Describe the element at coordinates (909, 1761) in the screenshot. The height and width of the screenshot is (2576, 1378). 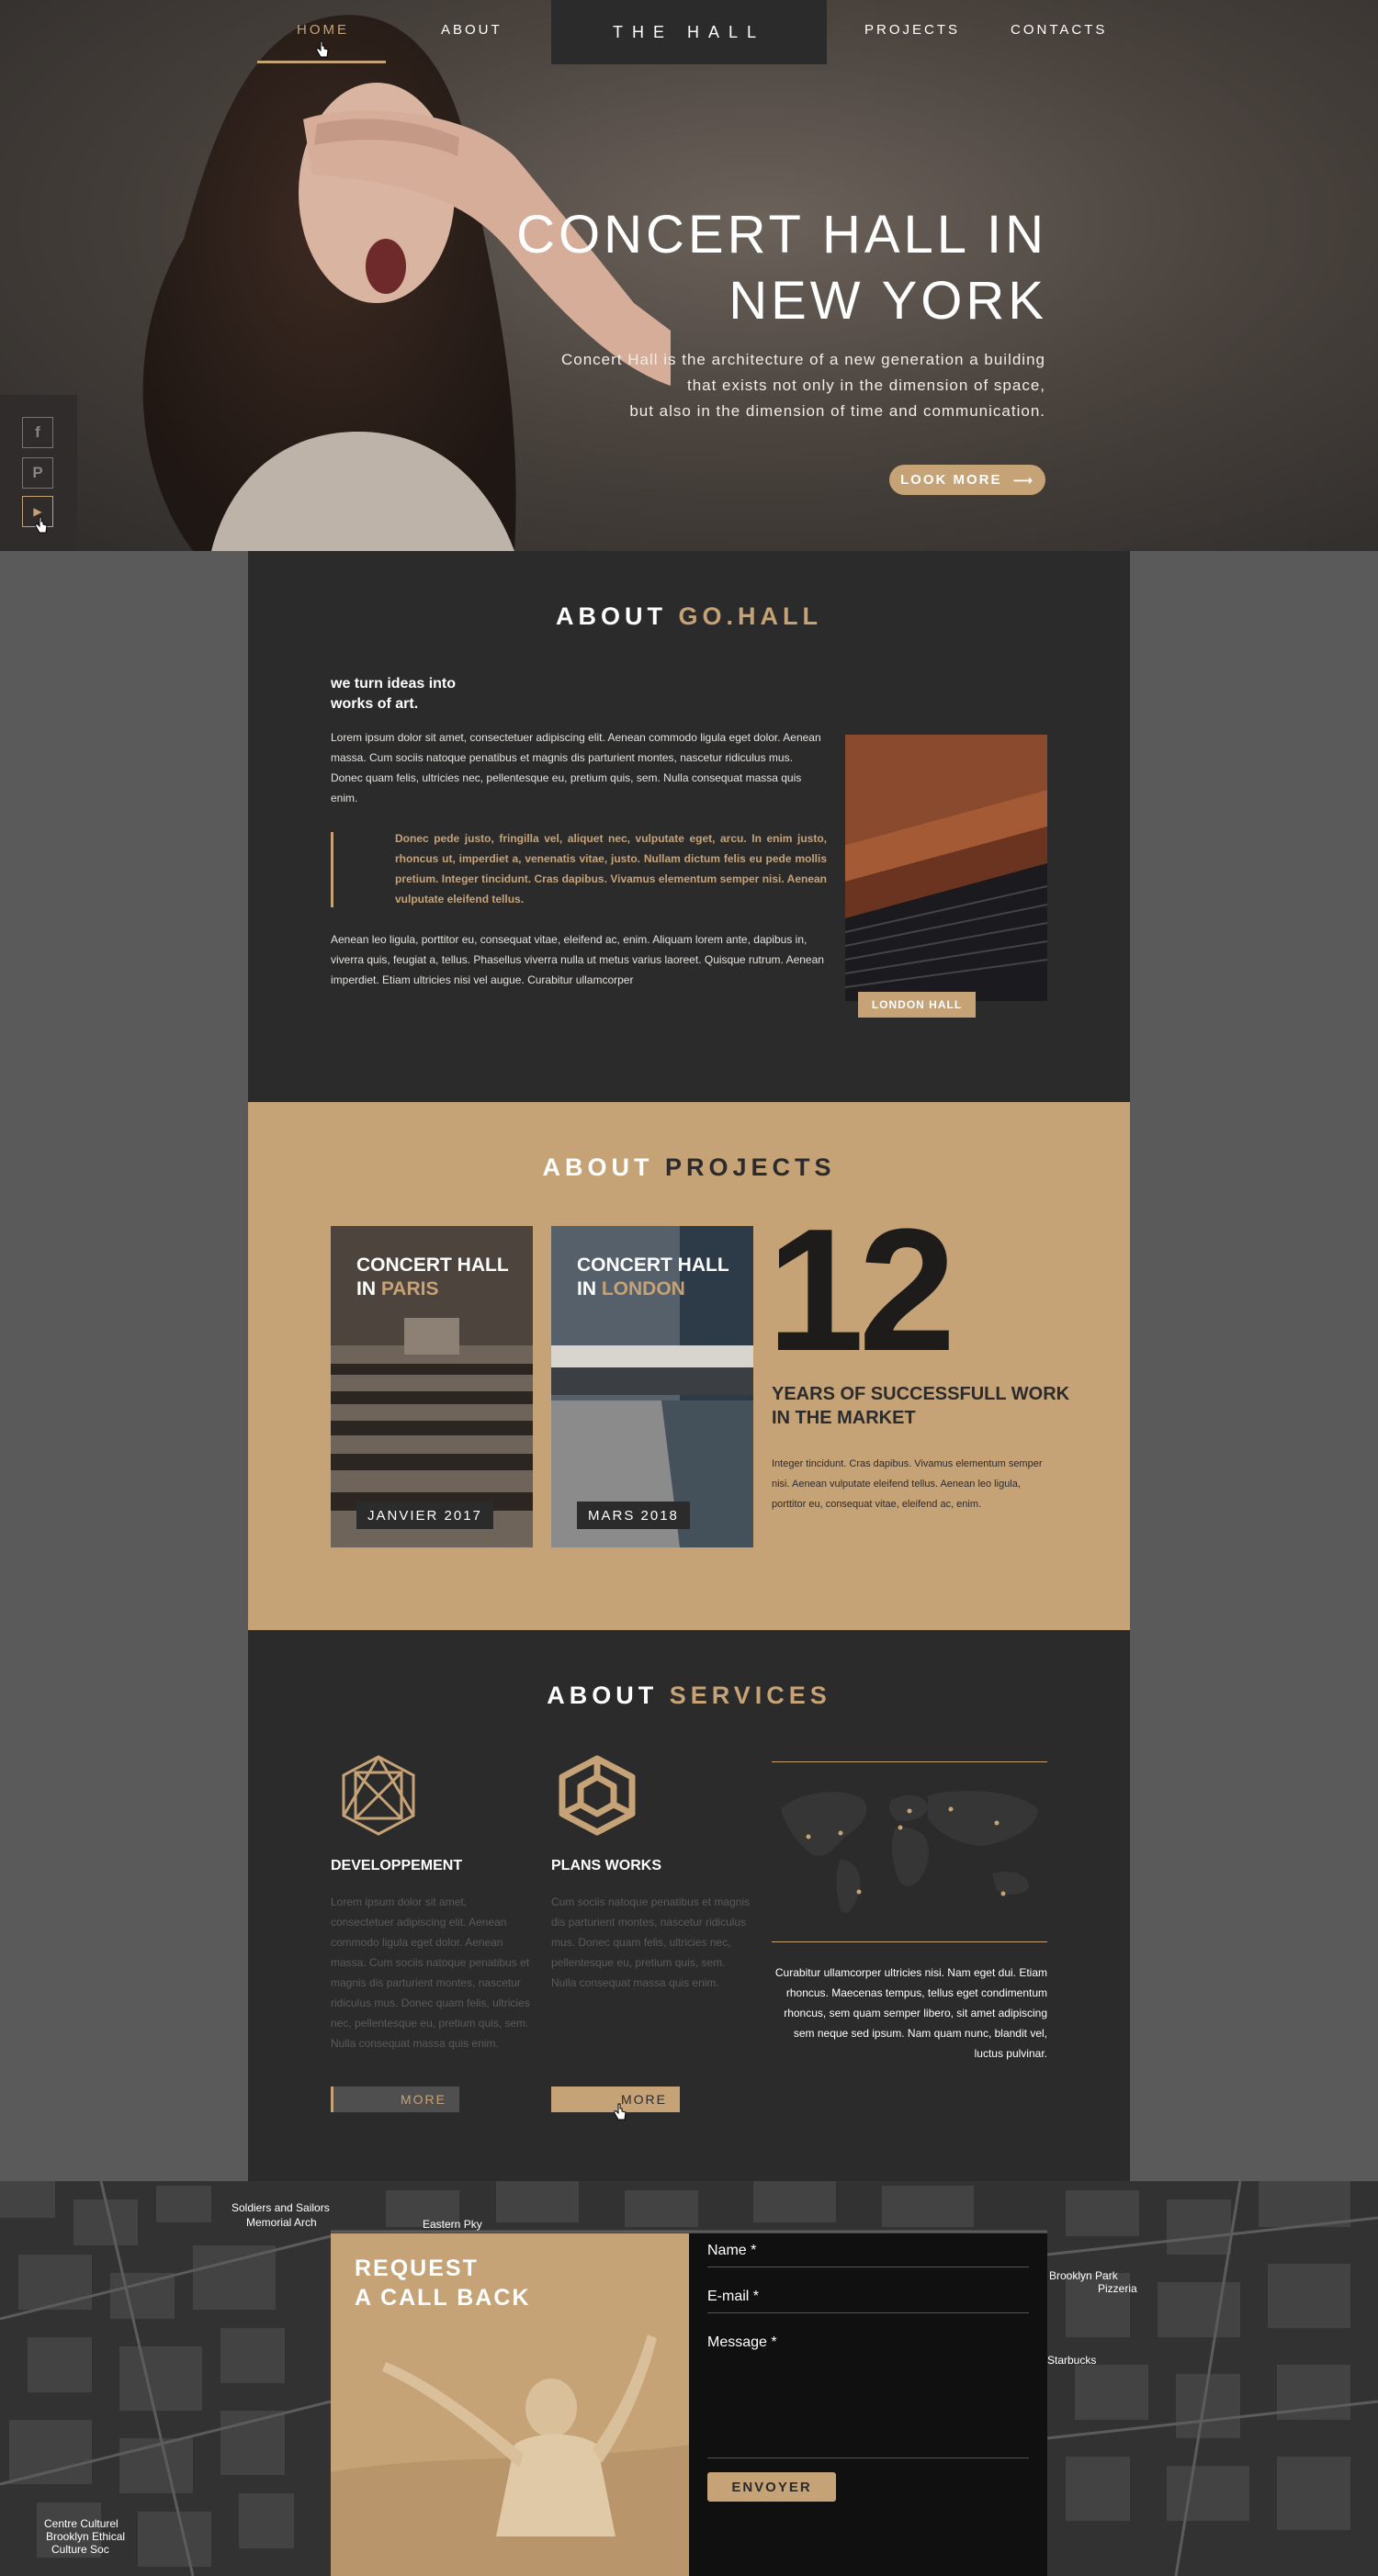
I see `map-top-divider` at that location.